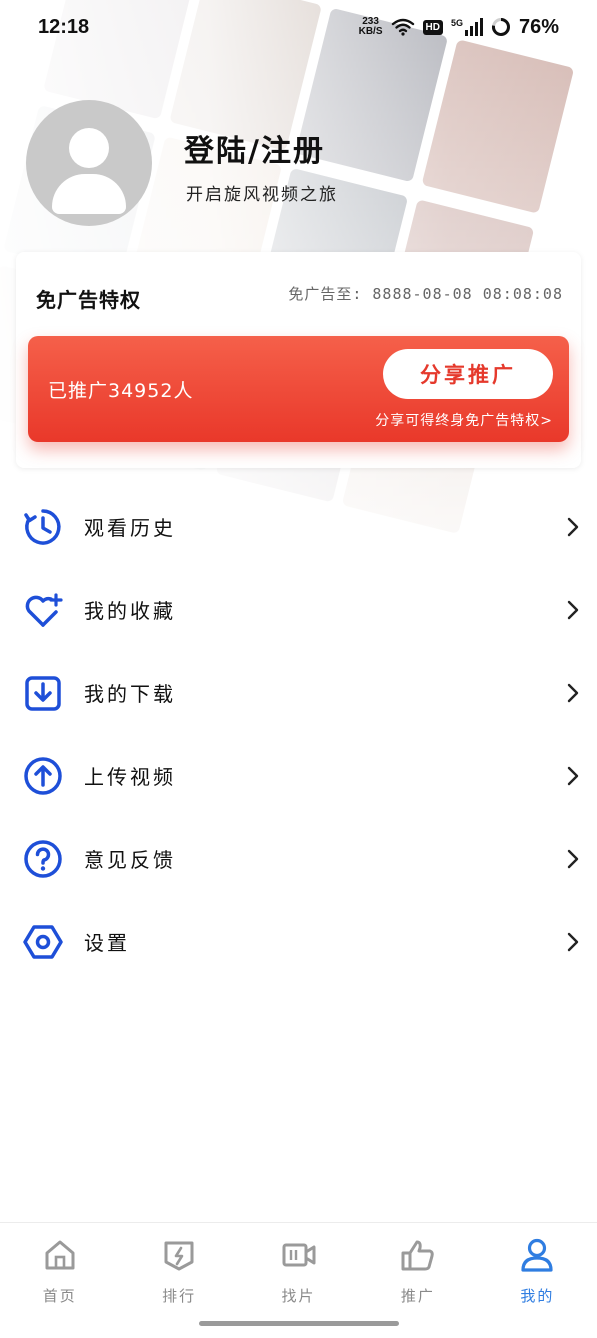 Image resolution: width=597 pixels, height=1338 pixels. Describe the element at coordinates (130, 777) in the screenshot. I see `menu-label-upload: 上传视频` at that location.